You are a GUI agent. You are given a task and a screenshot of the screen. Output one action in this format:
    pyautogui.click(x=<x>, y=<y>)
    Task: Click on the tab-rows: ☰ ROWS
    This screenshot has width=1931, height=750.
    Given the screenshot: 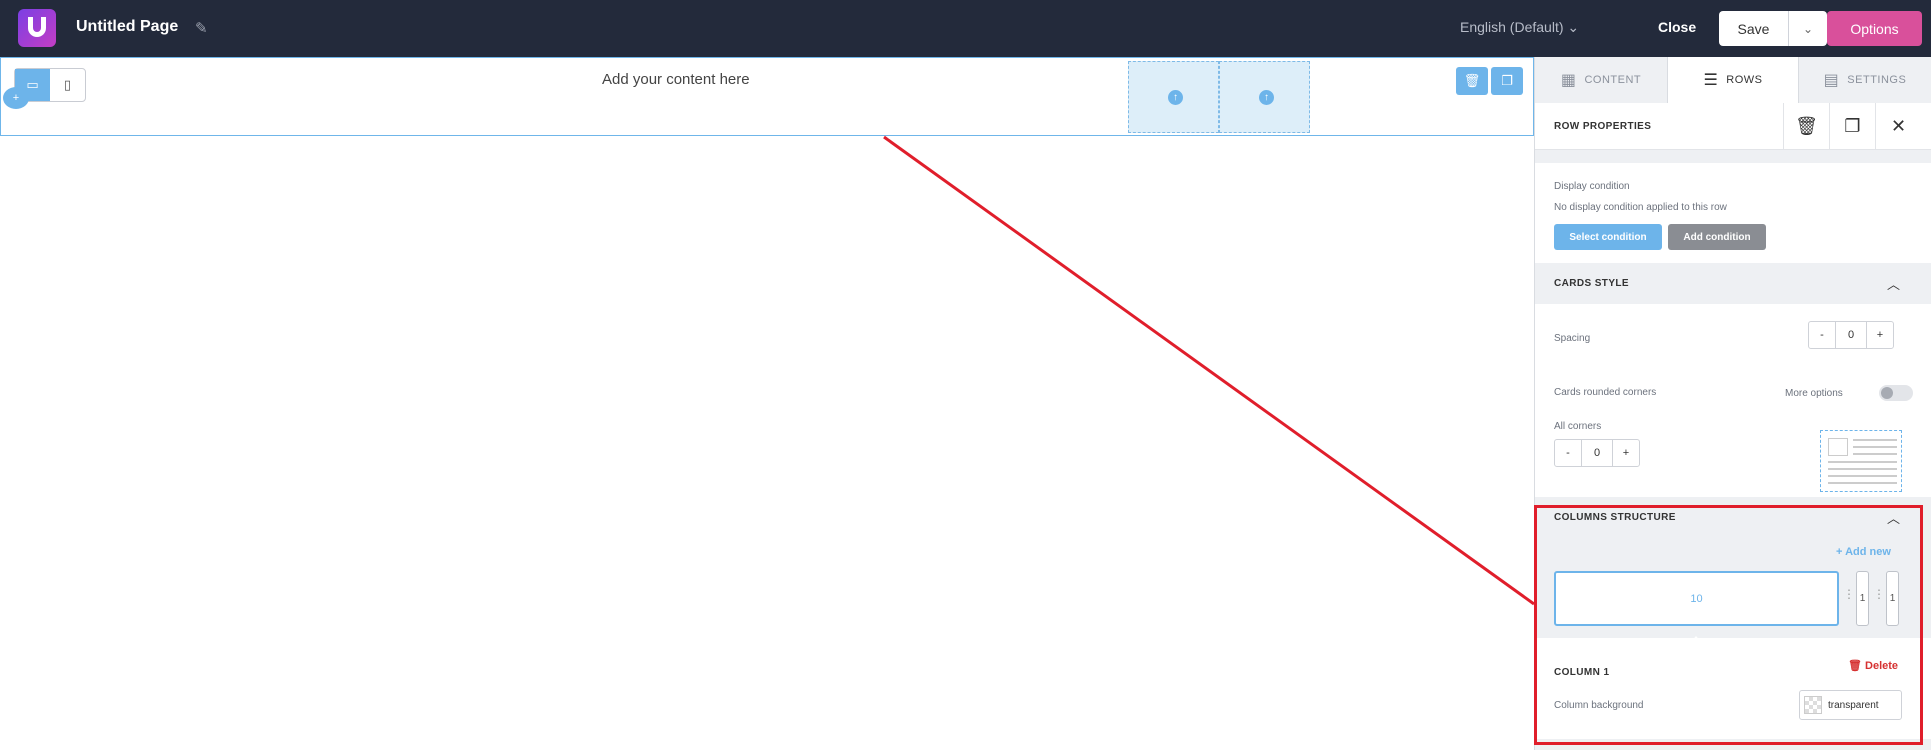 What is the action you would take?
    pyautogui.click(x=1733, y=80)
    